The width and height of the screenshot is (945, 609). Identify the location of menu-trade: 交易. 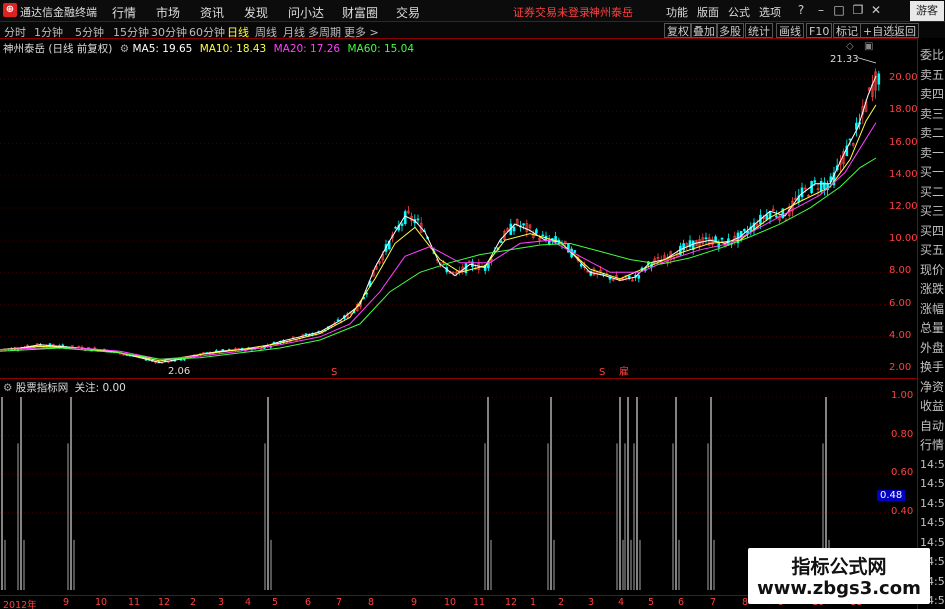
(408, 12).